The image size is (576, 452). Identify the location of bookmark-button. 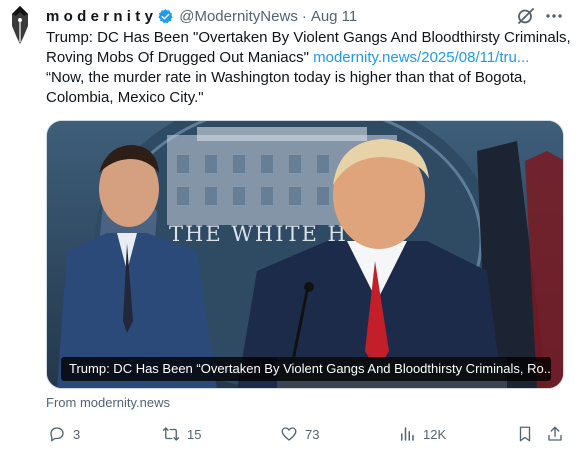
(525, 434).